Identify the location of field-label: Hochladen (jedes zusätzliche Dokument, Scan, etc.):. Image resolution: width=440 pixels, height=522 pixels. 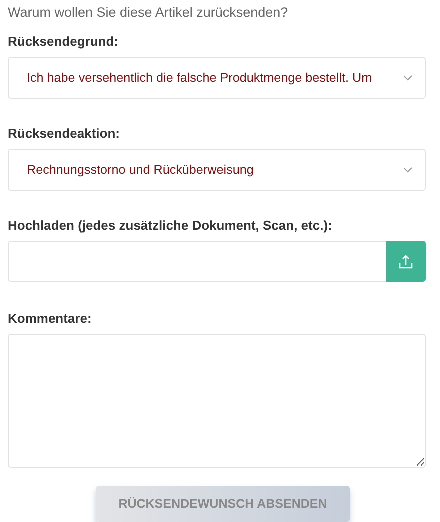
(170, 225).